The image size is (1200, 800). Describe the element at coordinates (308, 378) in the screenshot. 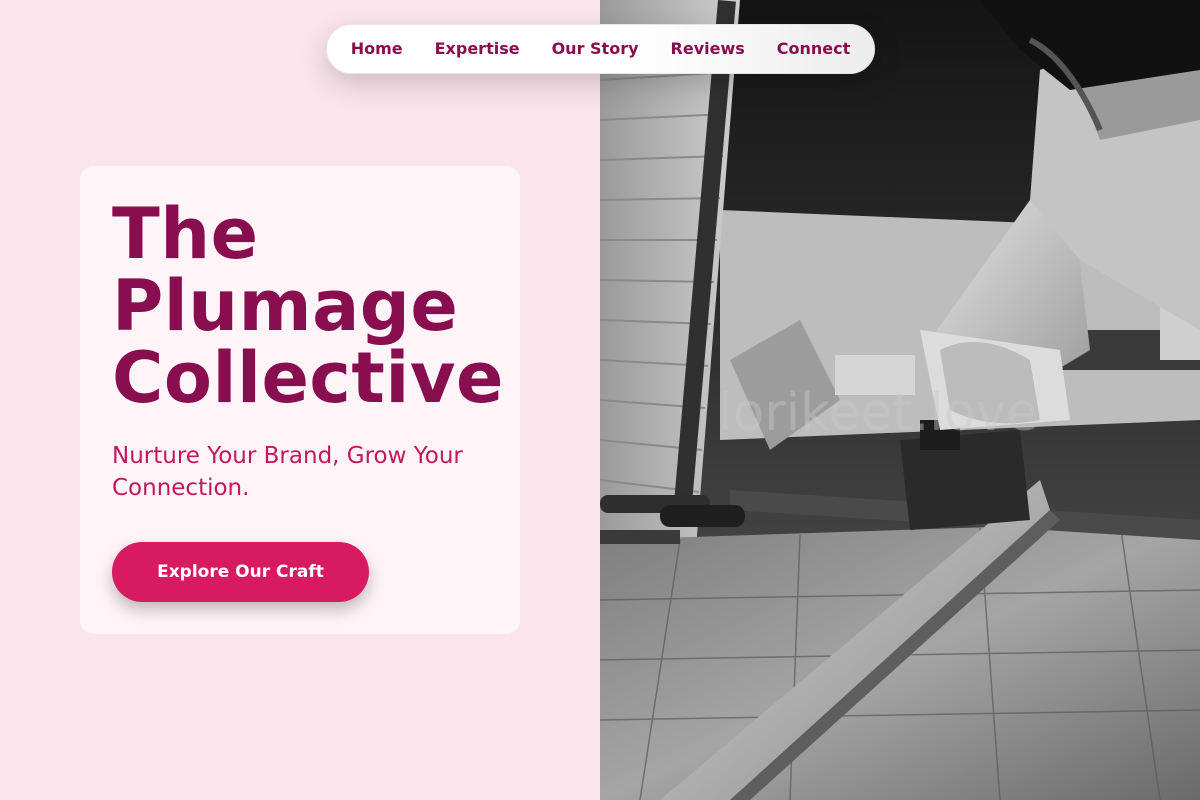

I see `hero-title-line: Collective` at that location.